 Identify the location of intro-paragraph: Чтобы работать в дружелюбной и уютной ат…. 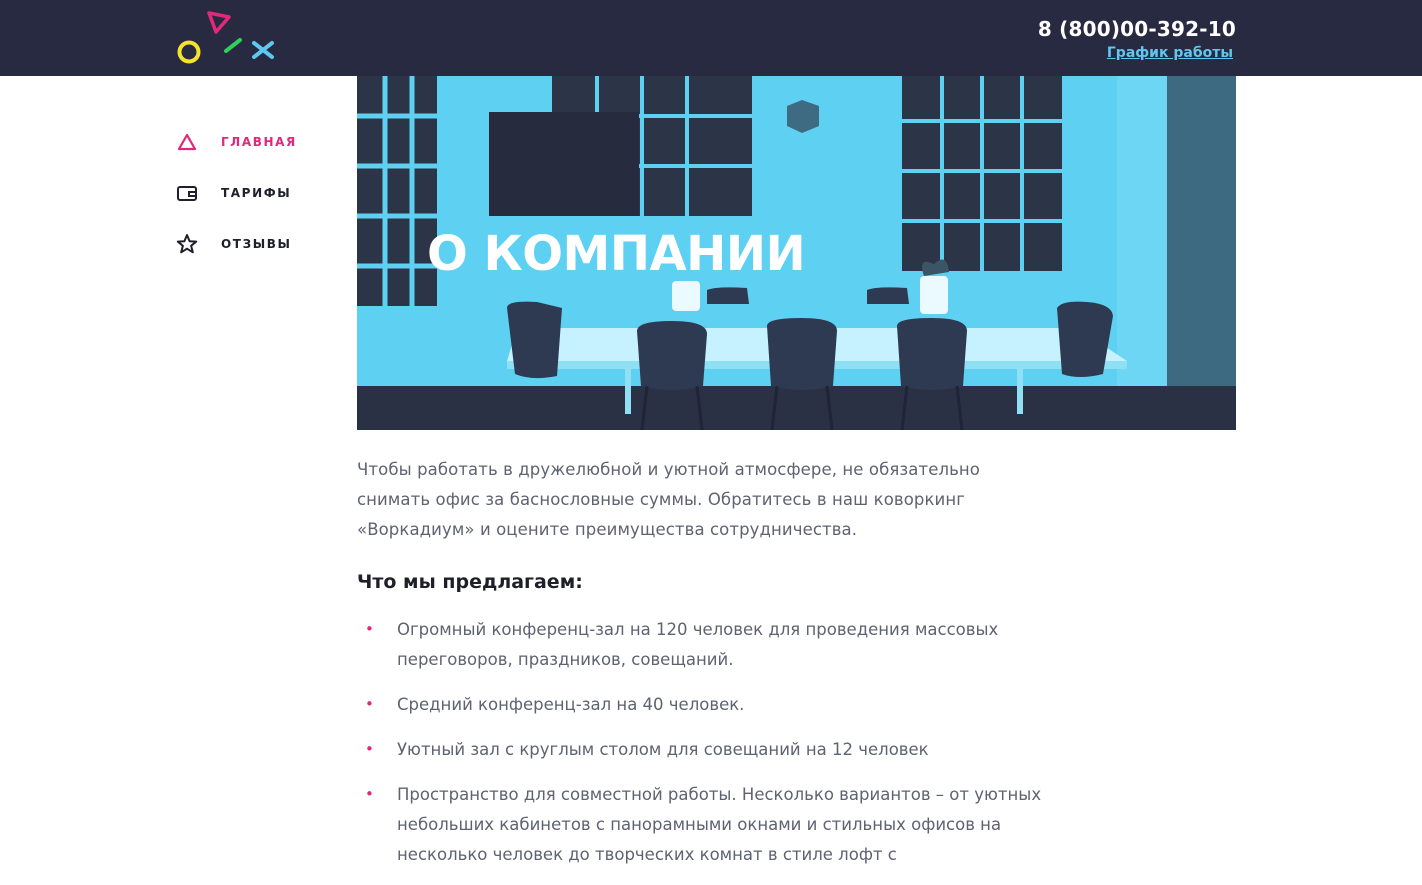
(668, 499).